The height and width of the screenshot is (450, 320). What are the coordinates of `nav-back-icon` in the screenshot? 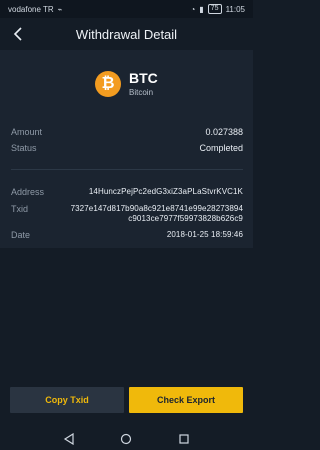 It's located at (69, 438).